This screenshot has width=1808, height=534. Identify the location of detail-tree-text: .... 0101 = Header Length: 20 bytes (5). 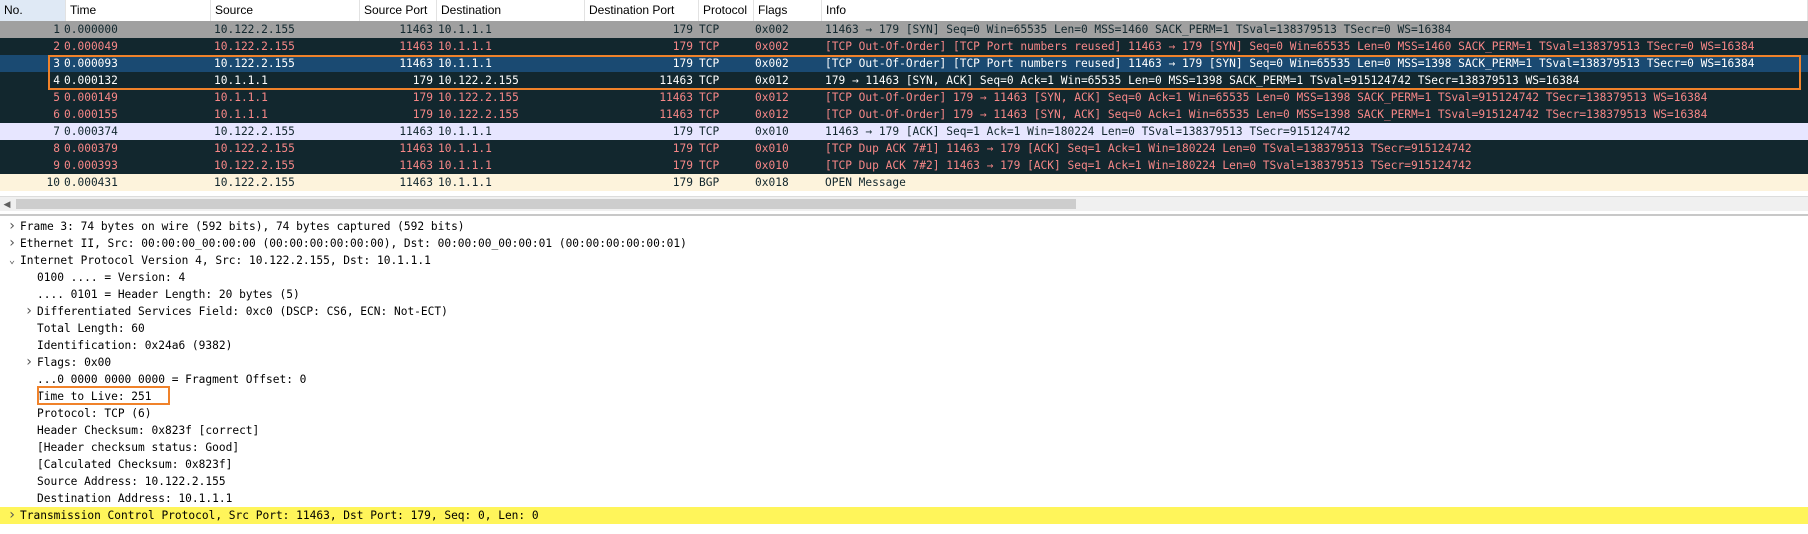
(168, 294).